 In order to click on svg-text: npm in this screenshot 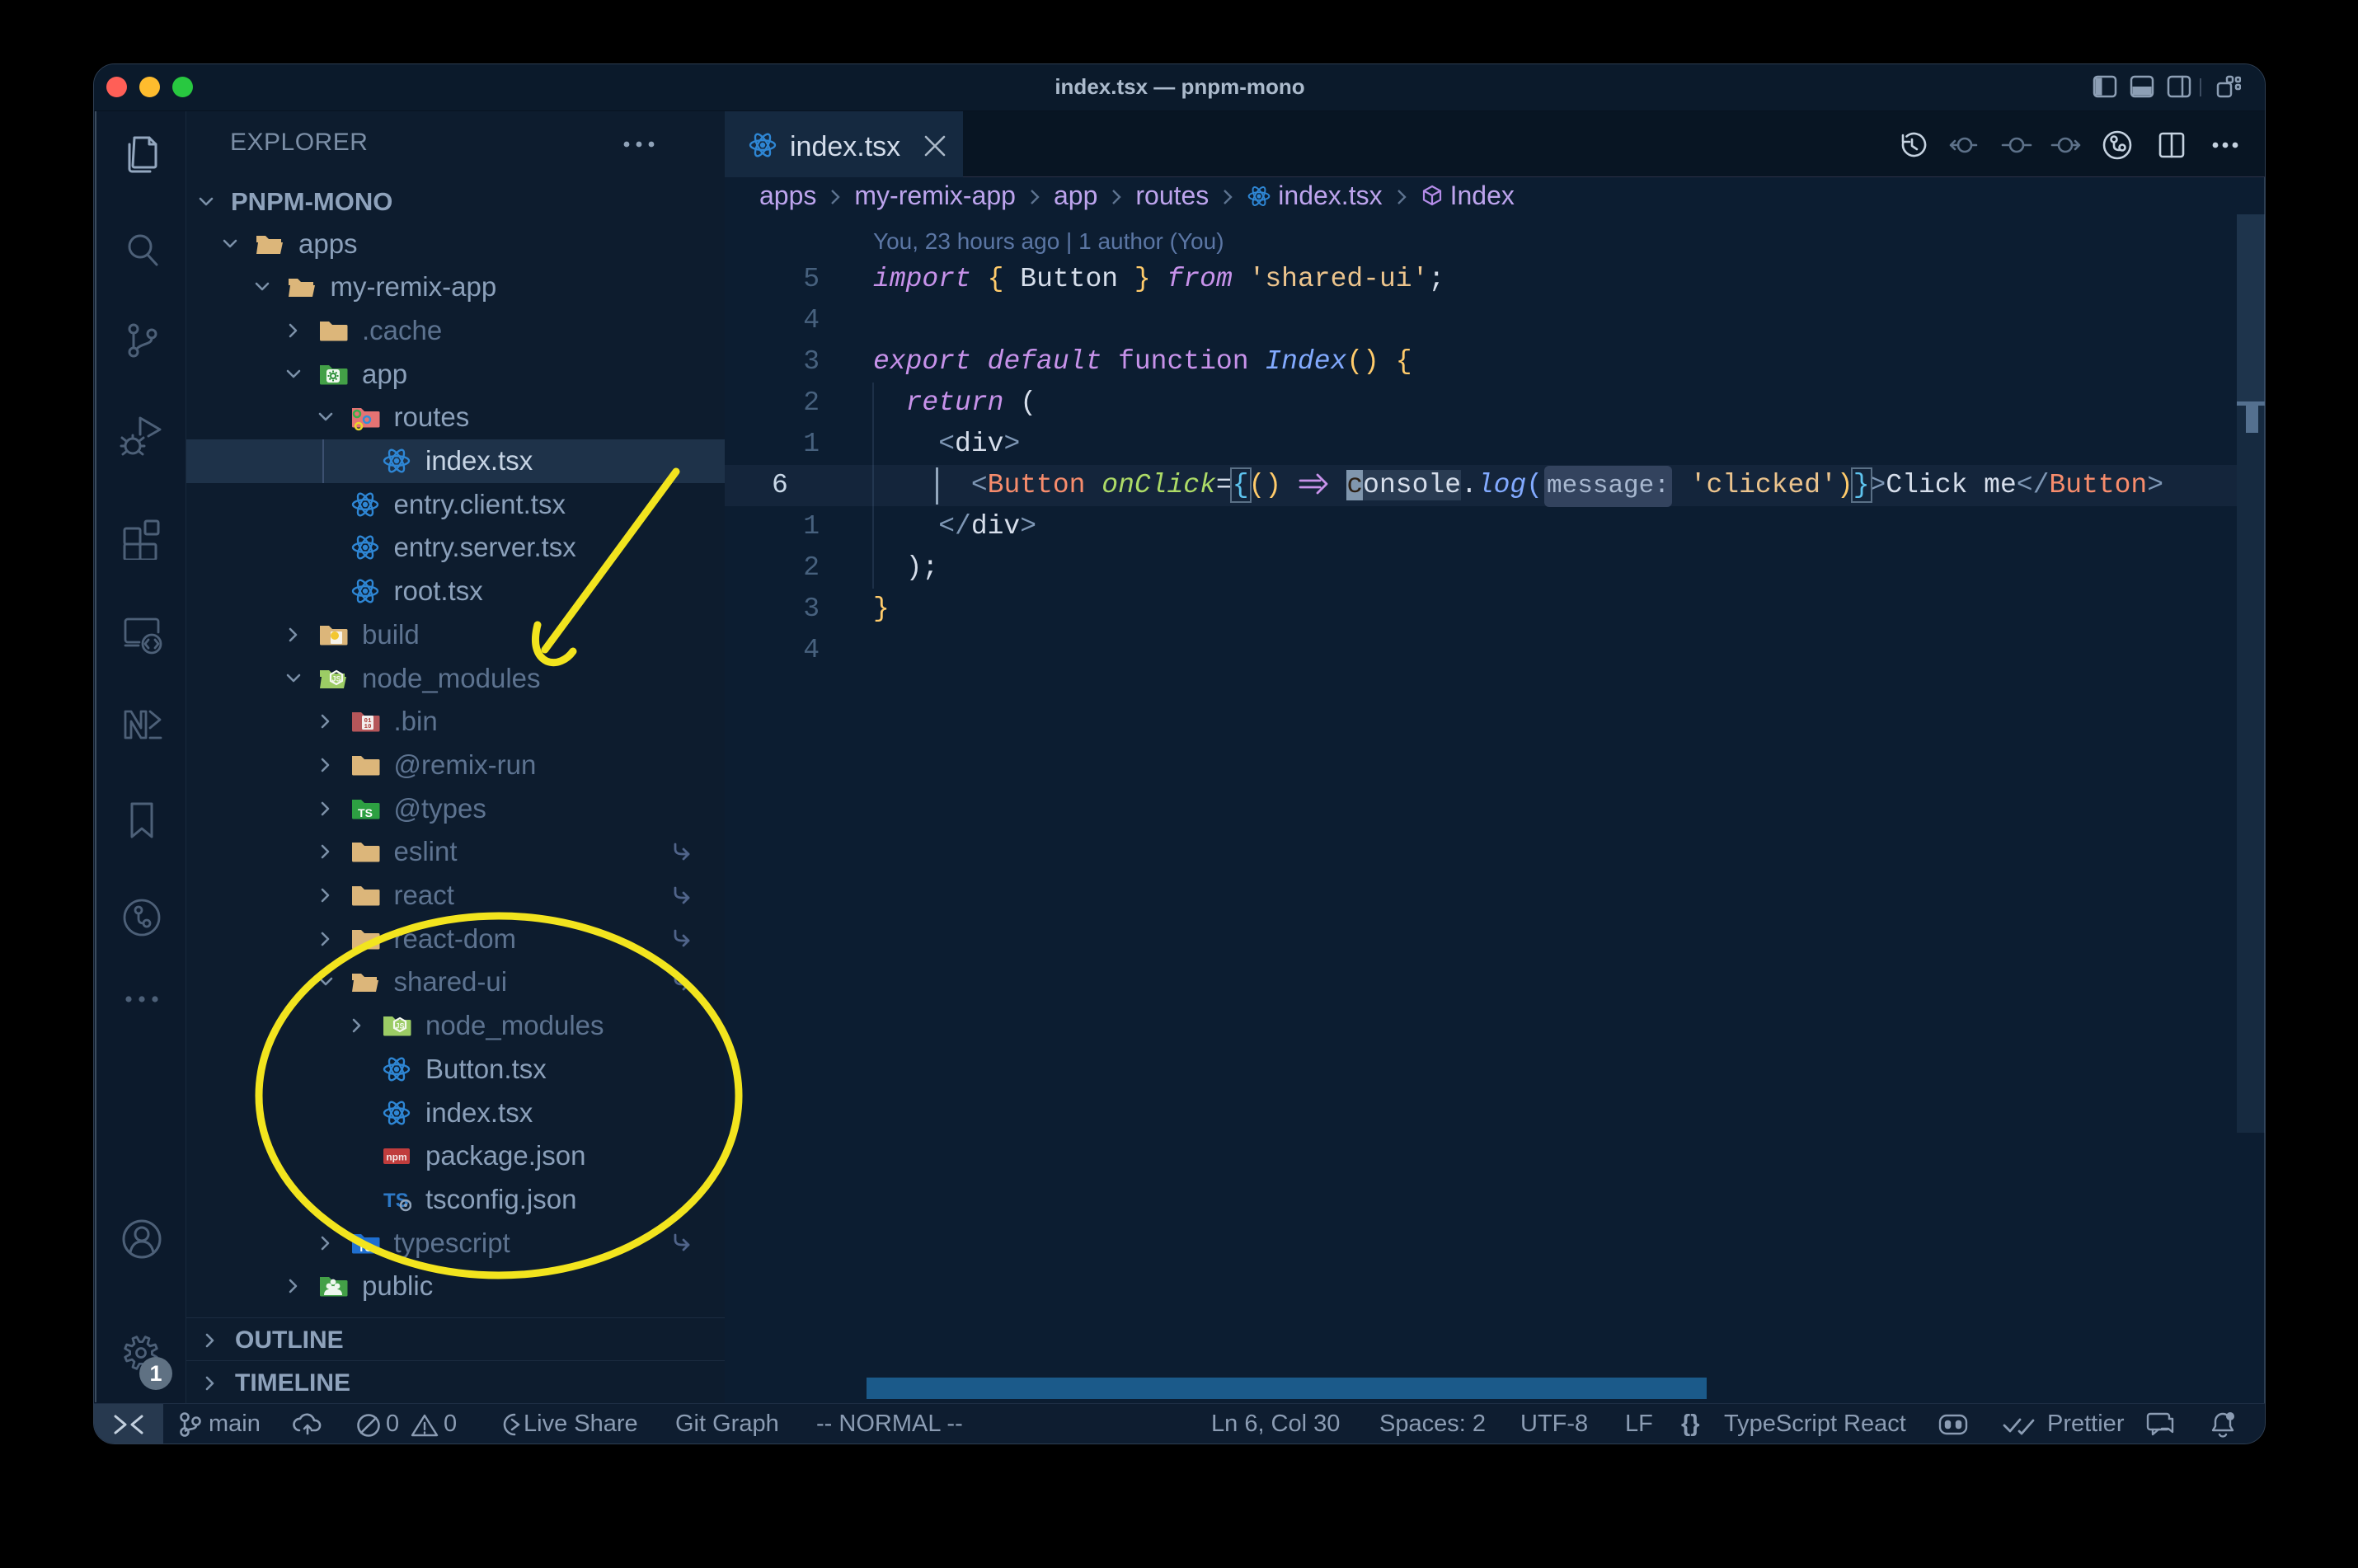, I will do `click(396, 1157)`.